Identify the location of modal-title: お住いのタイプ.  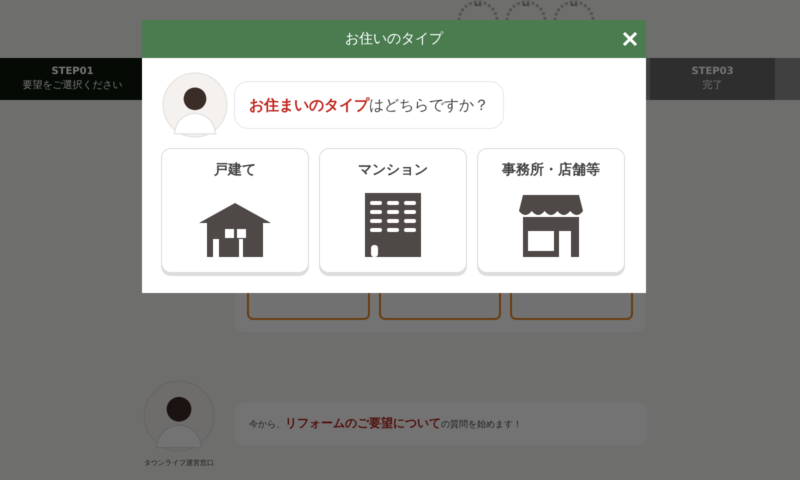
(394, 39).